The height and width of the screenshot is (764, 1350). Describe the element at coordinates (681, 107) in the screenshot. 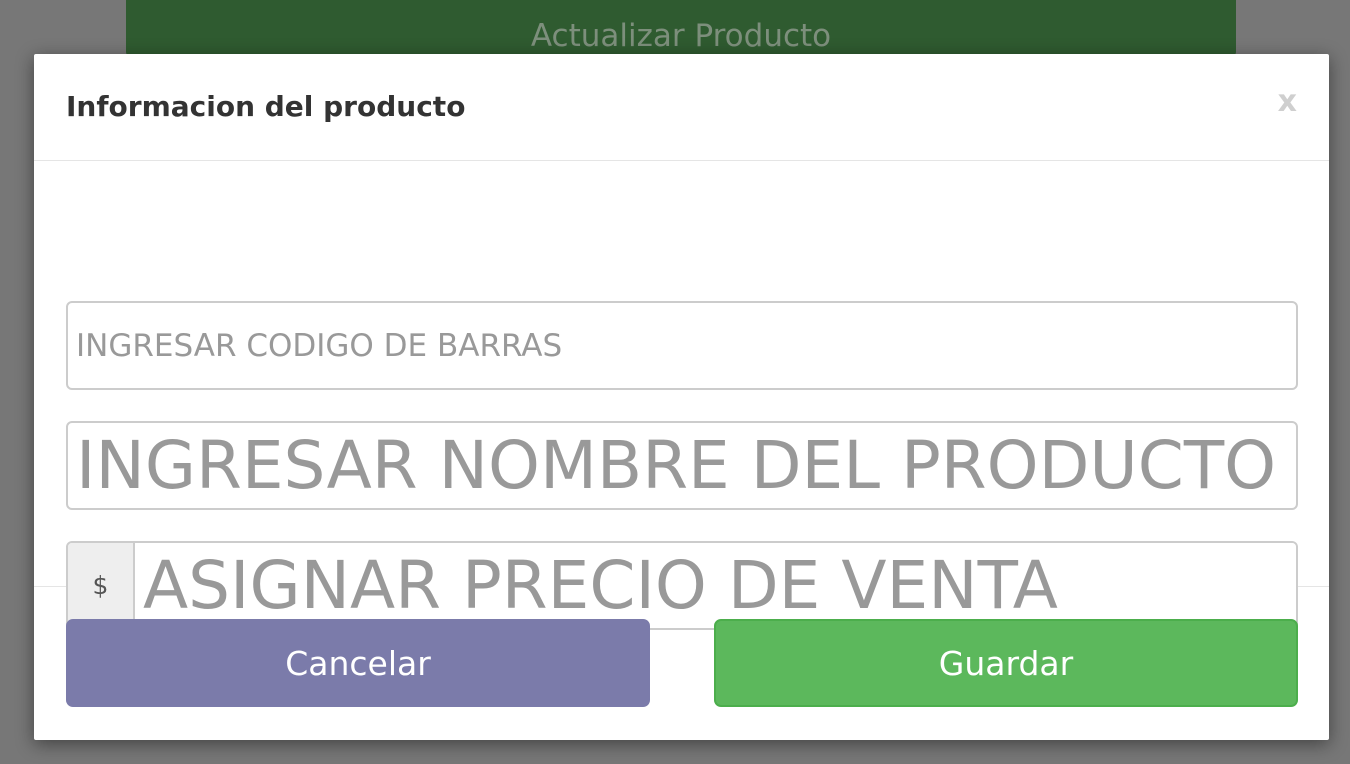

I see `modal-header: Informacion del producto x` at that location.